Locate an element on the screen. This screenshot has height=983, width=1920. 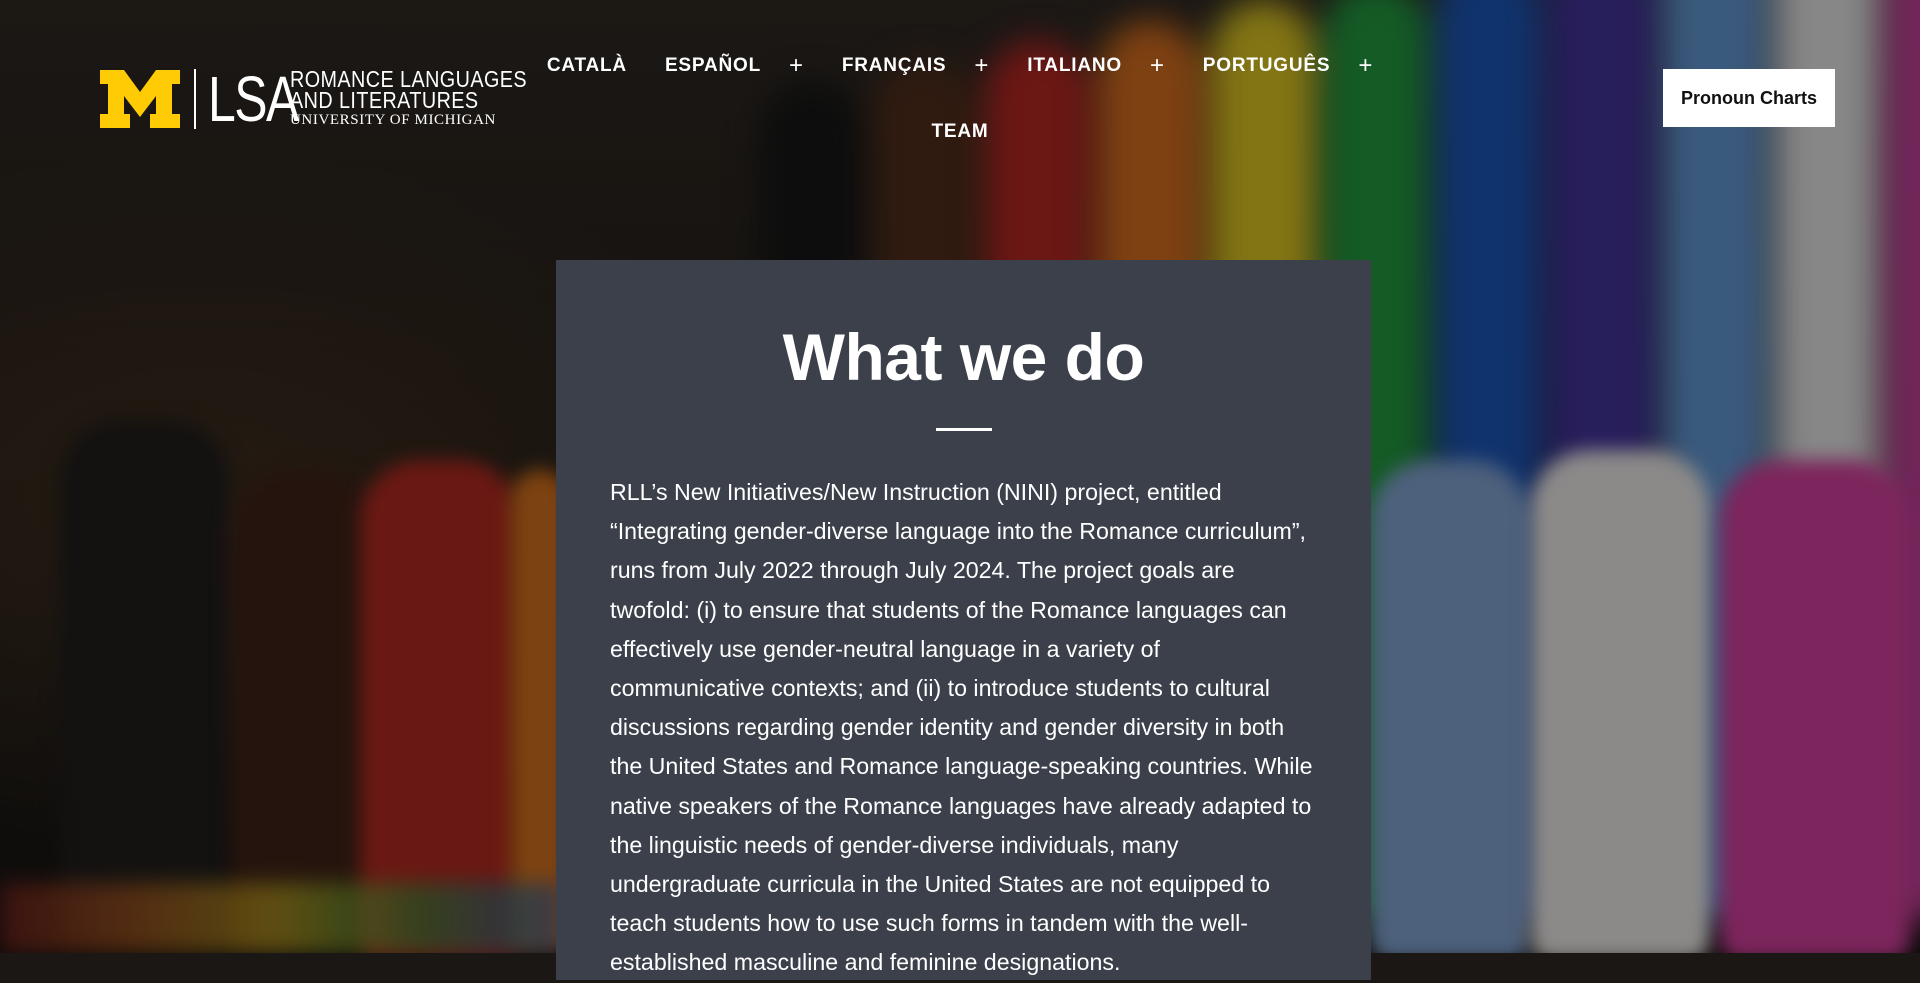
nav-item-label: TEAM is located at coordinates (960, 131).